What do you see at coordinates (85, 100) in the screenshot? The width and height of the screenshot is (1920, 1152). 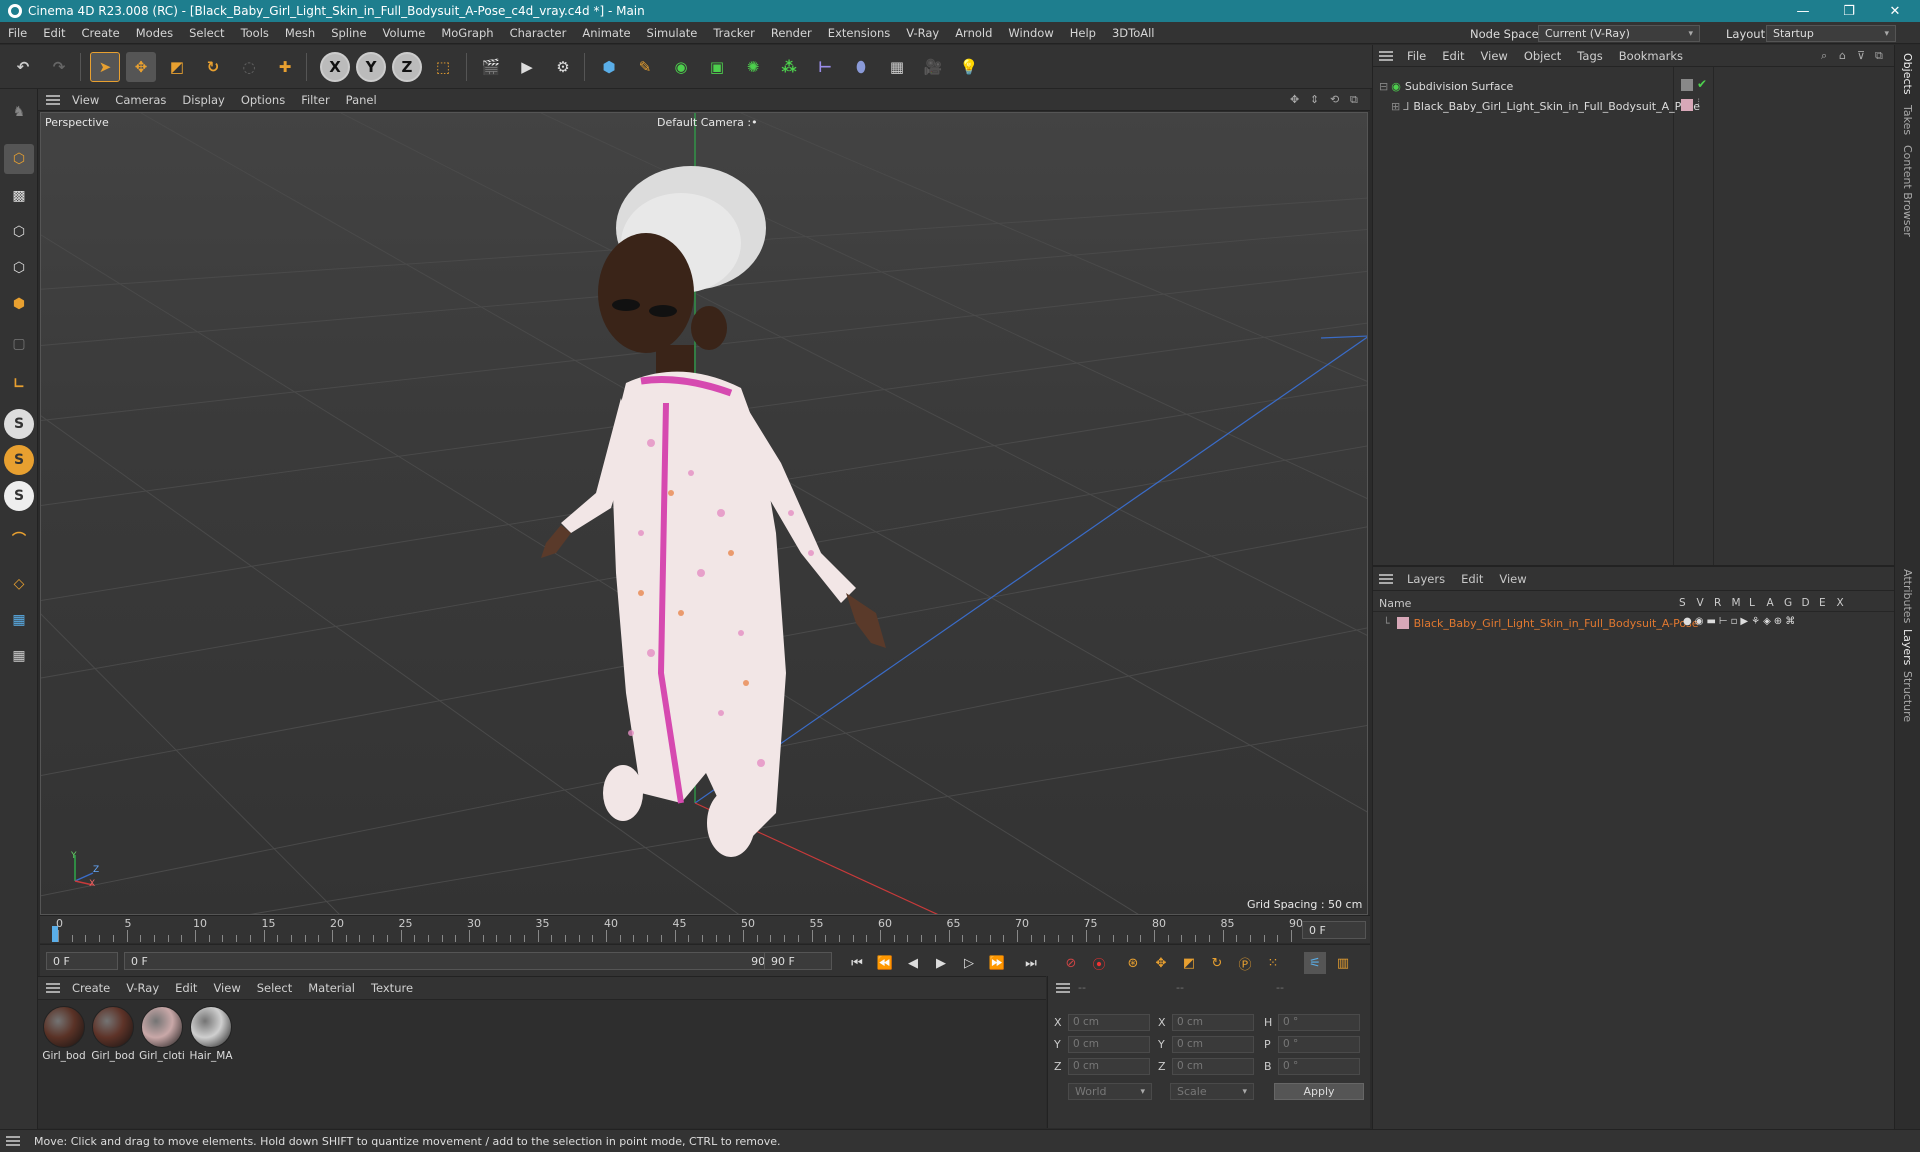 I see `viewport-menu-view: View` at bounding box center [85, 100].